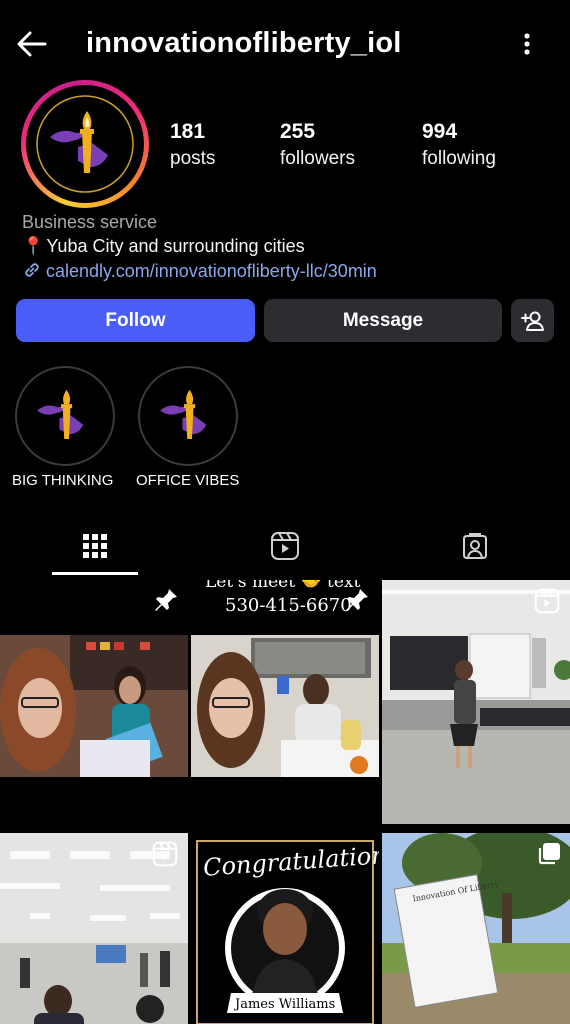 This screenshot has height=1024, width=570. What do you see at coordinates (317, 145) in the screenshot?
I see `stat-followers: 255 followers` at bounding box center [317, 145].